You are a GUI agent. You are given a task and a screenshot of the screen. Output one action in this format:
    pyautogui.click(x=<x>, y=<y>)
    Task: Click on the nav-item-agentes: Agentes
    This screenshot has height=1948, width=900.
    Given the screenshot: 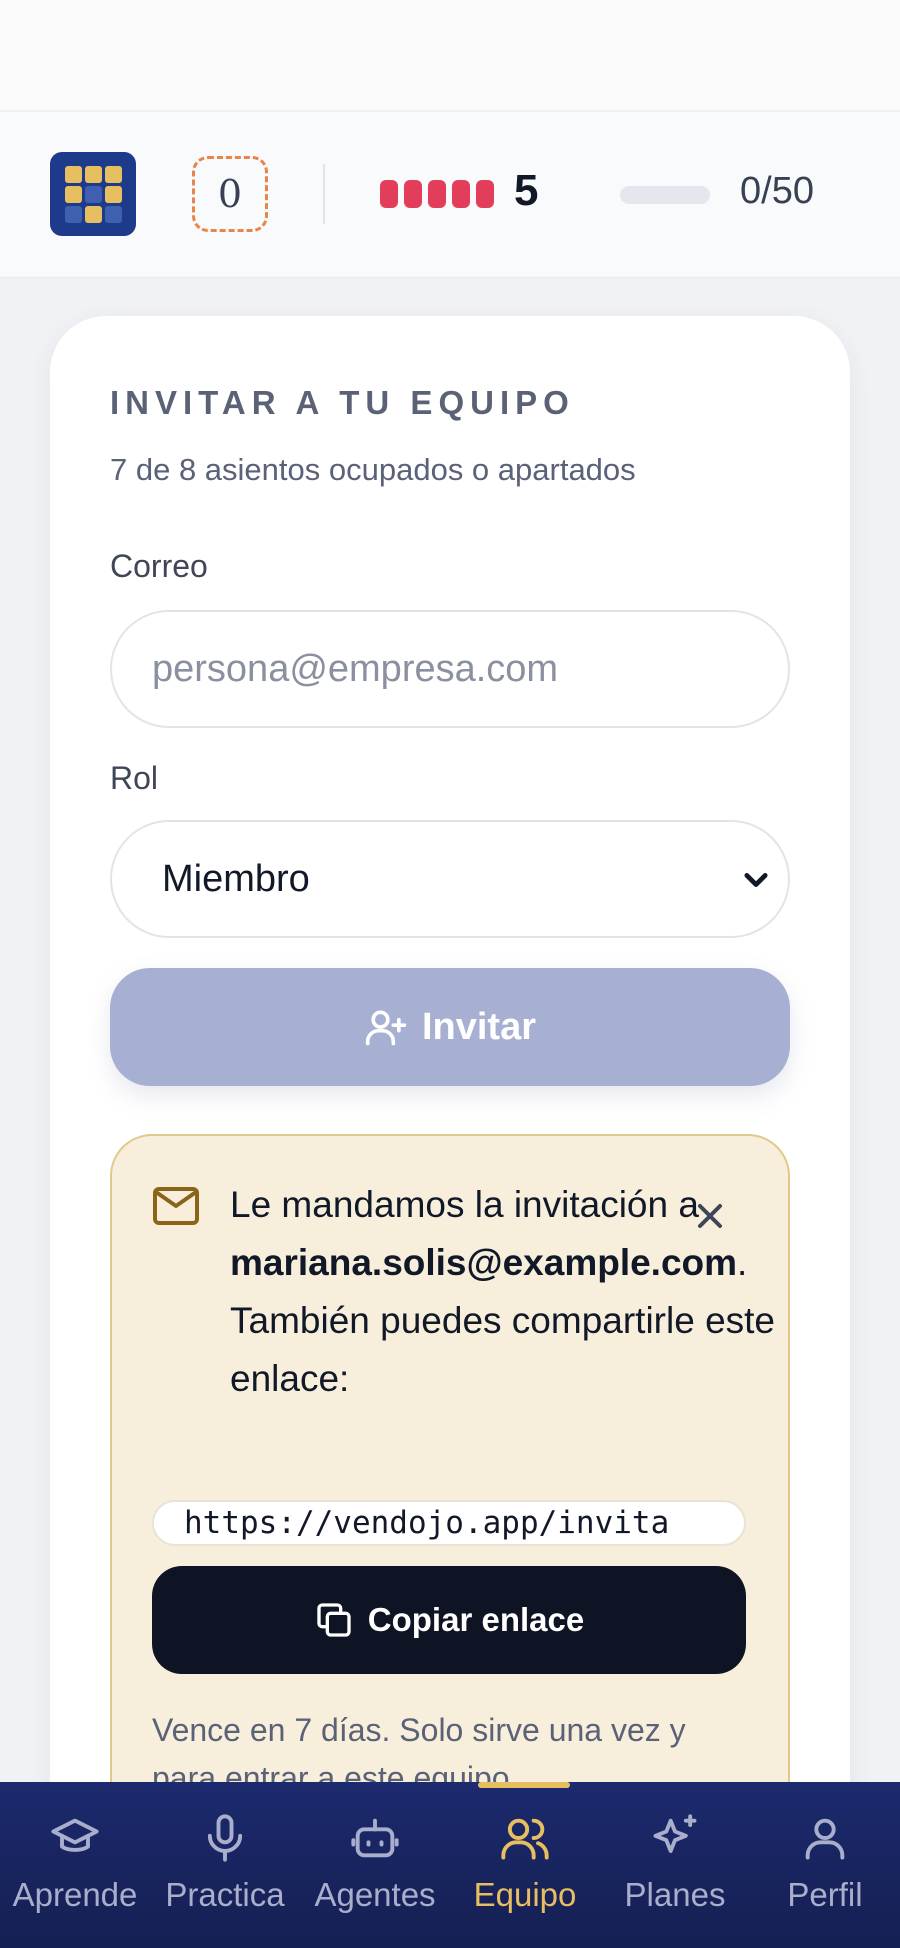 What is the action you would take?
    pyautogui.click(x=375, y=1865)
    